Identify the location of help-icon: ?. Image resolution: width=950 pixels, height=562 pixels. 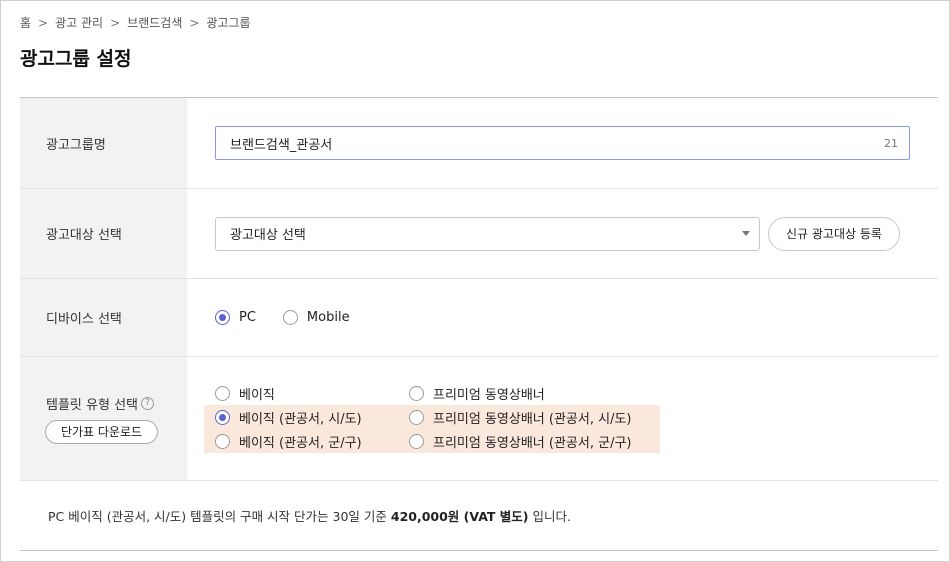
(147, 403).